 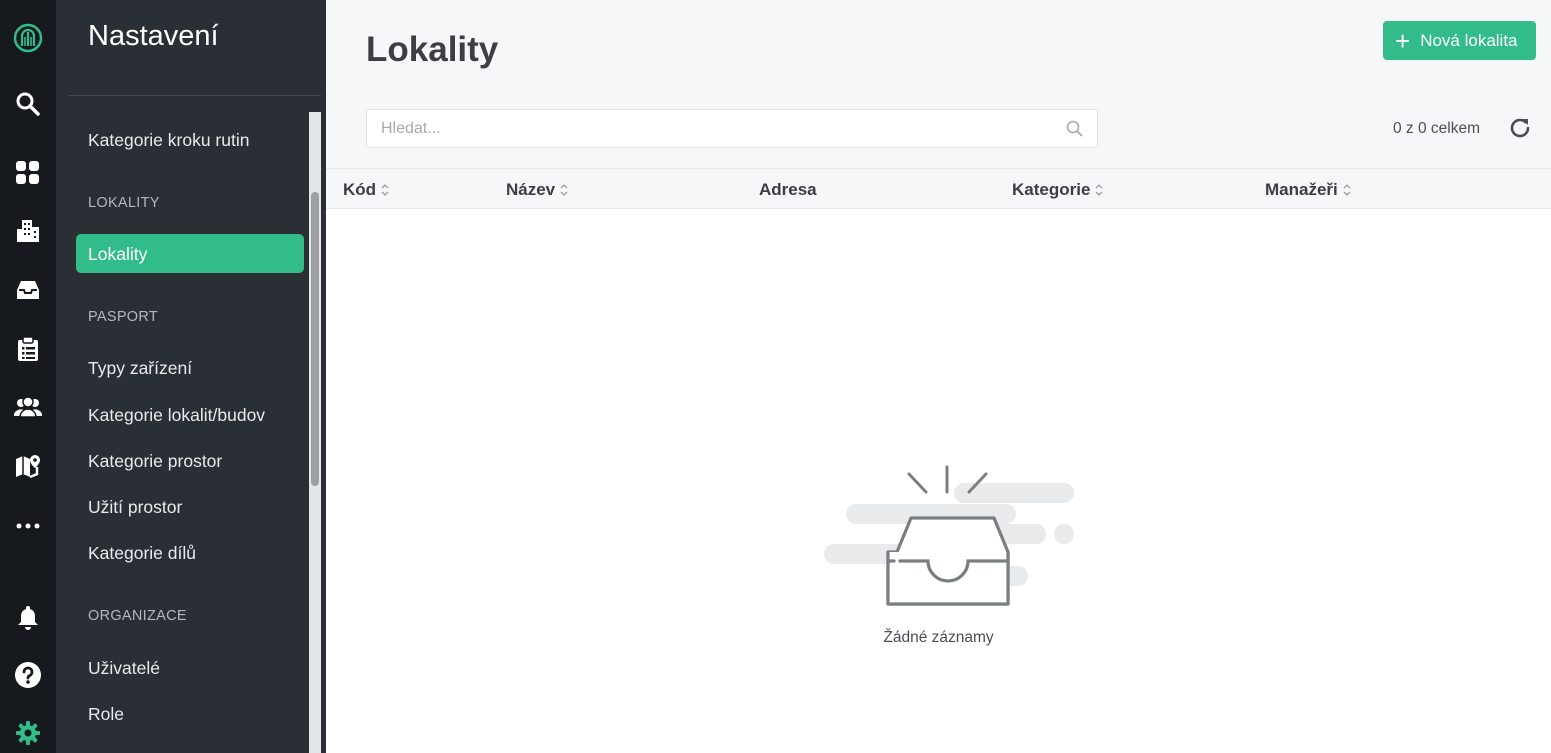 I want to click on sidebar-item-lokality: Lokality, so click(x=190, y=253).